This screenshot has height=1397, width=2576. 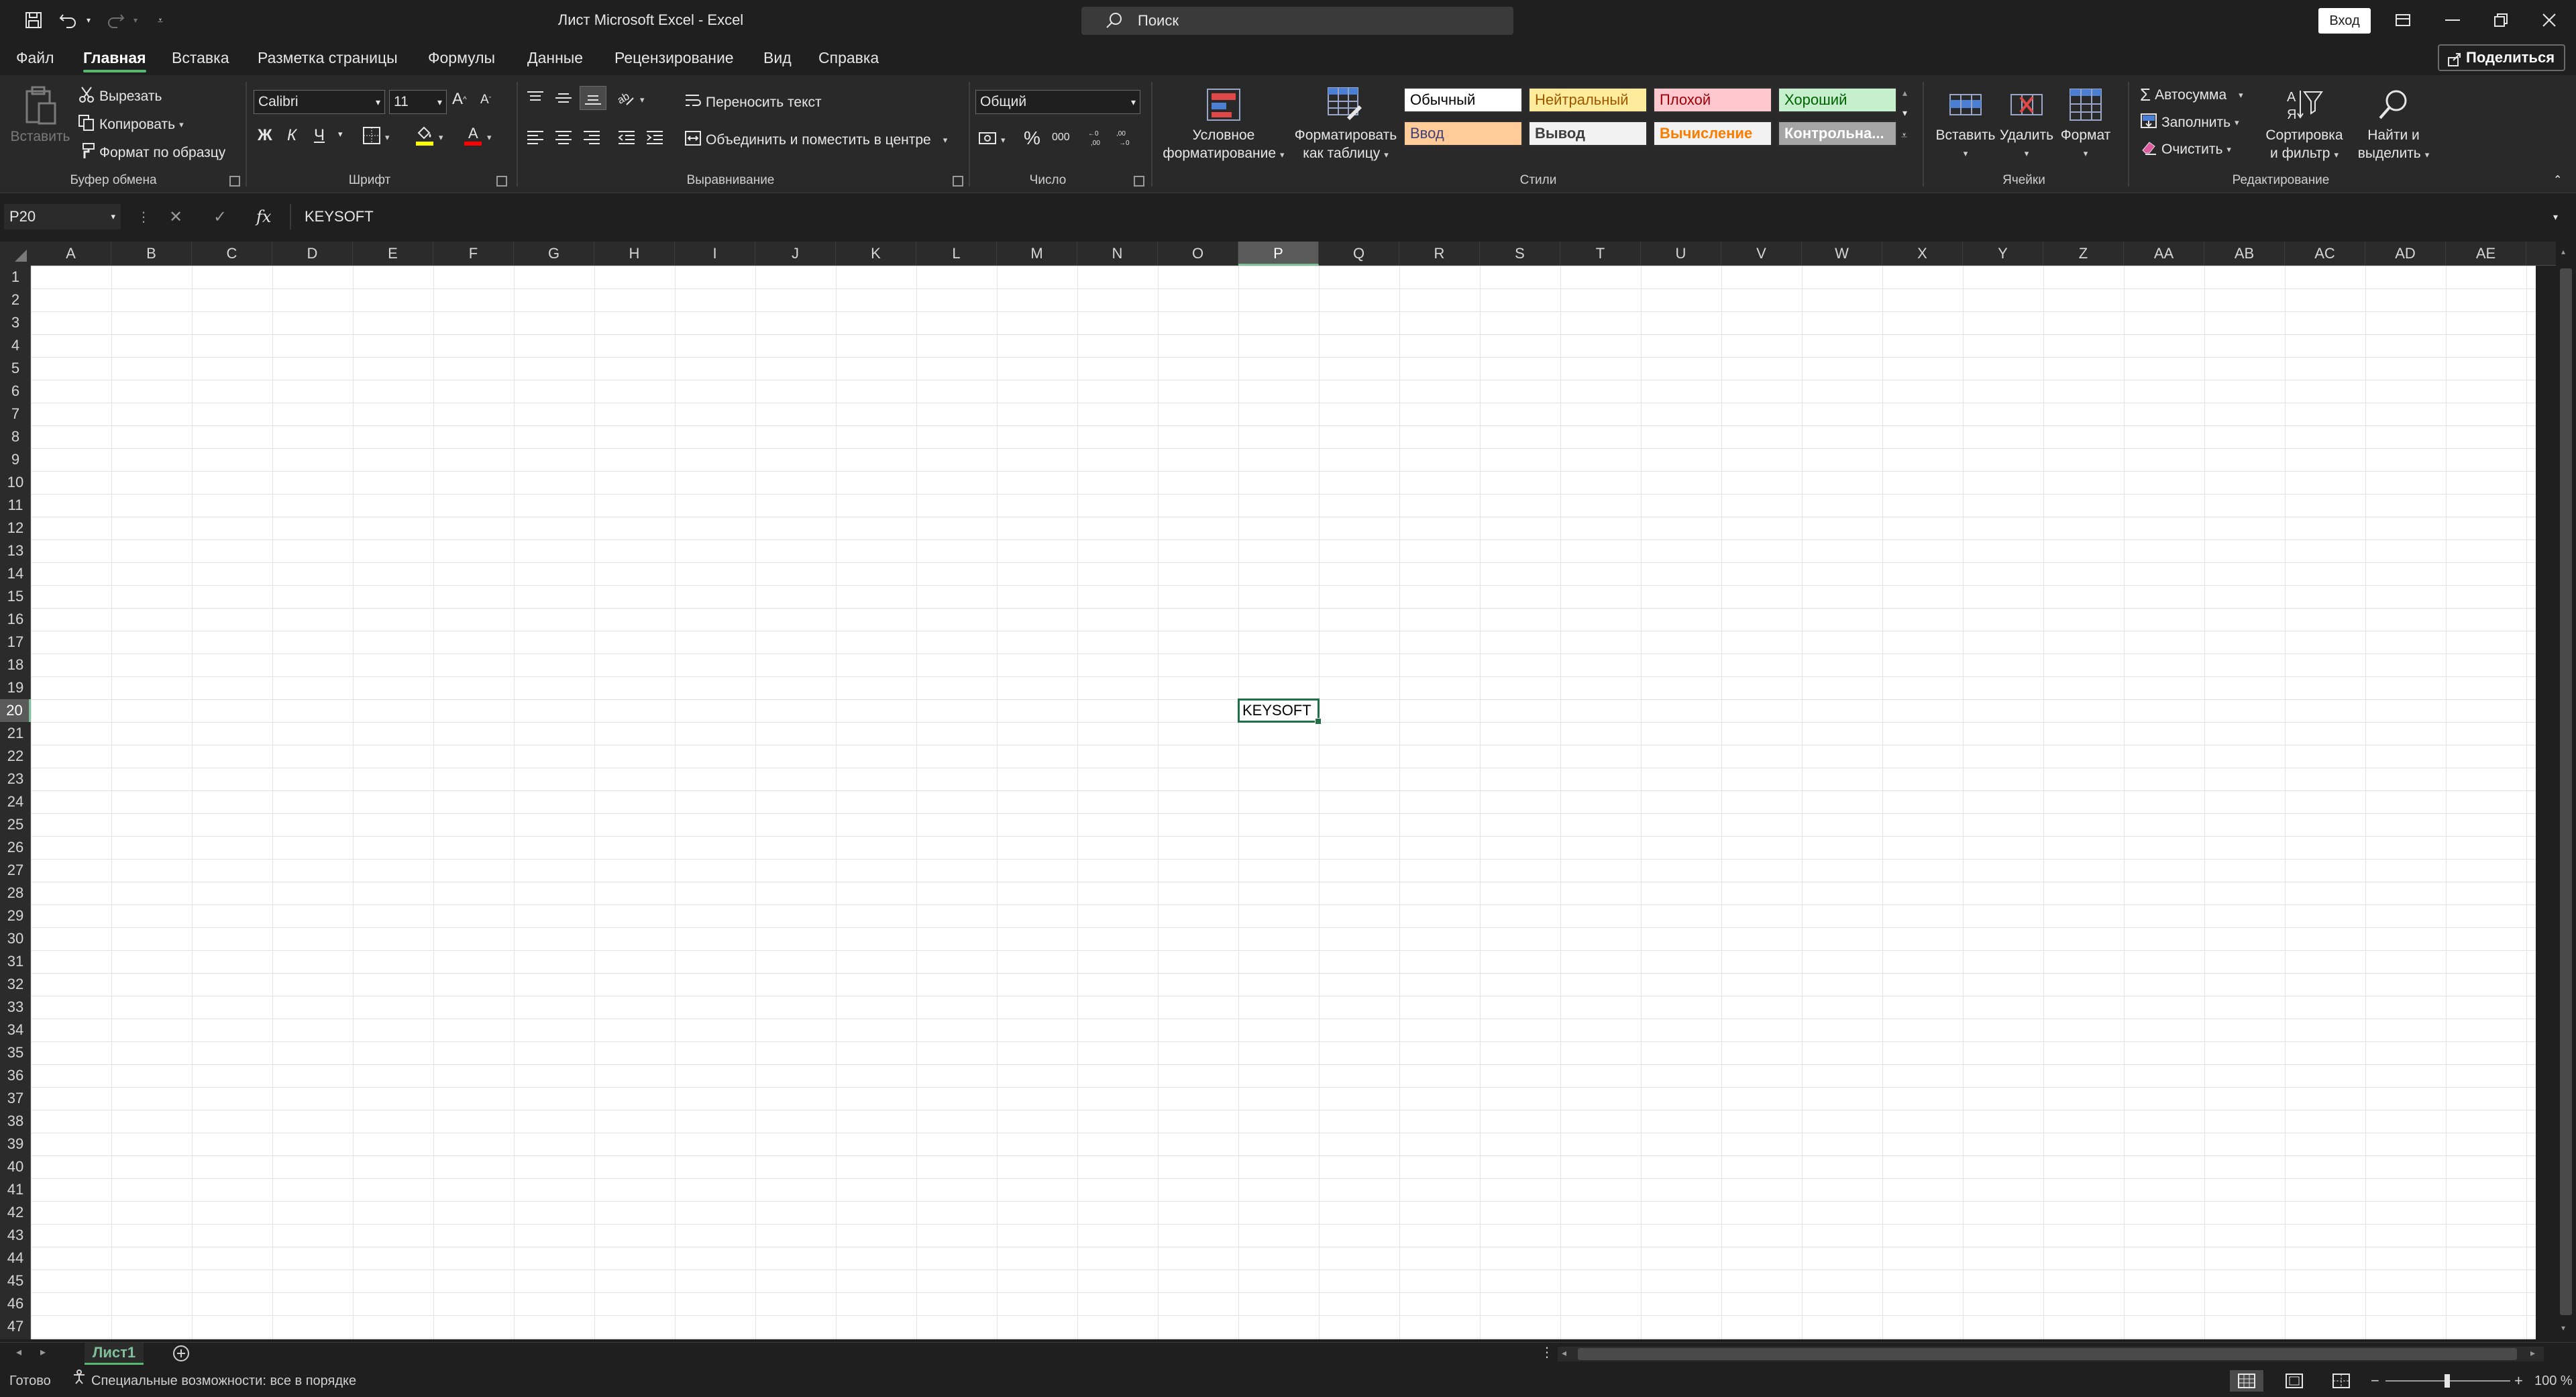 I want to click on cell-style-input: Ввод, so click(x=1463, y=134).